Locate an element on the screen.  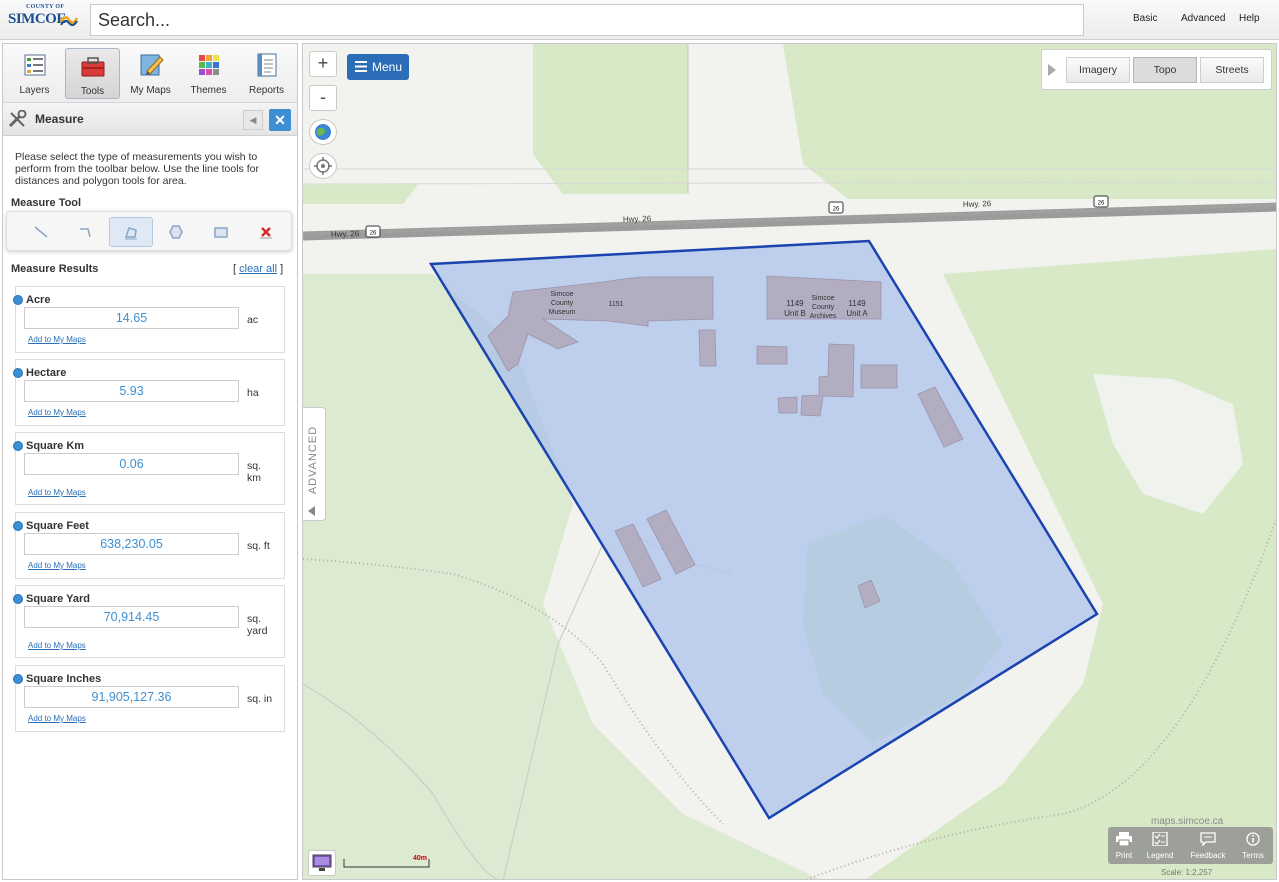
result-title: Square Feet is located at coordinates (51, 526).